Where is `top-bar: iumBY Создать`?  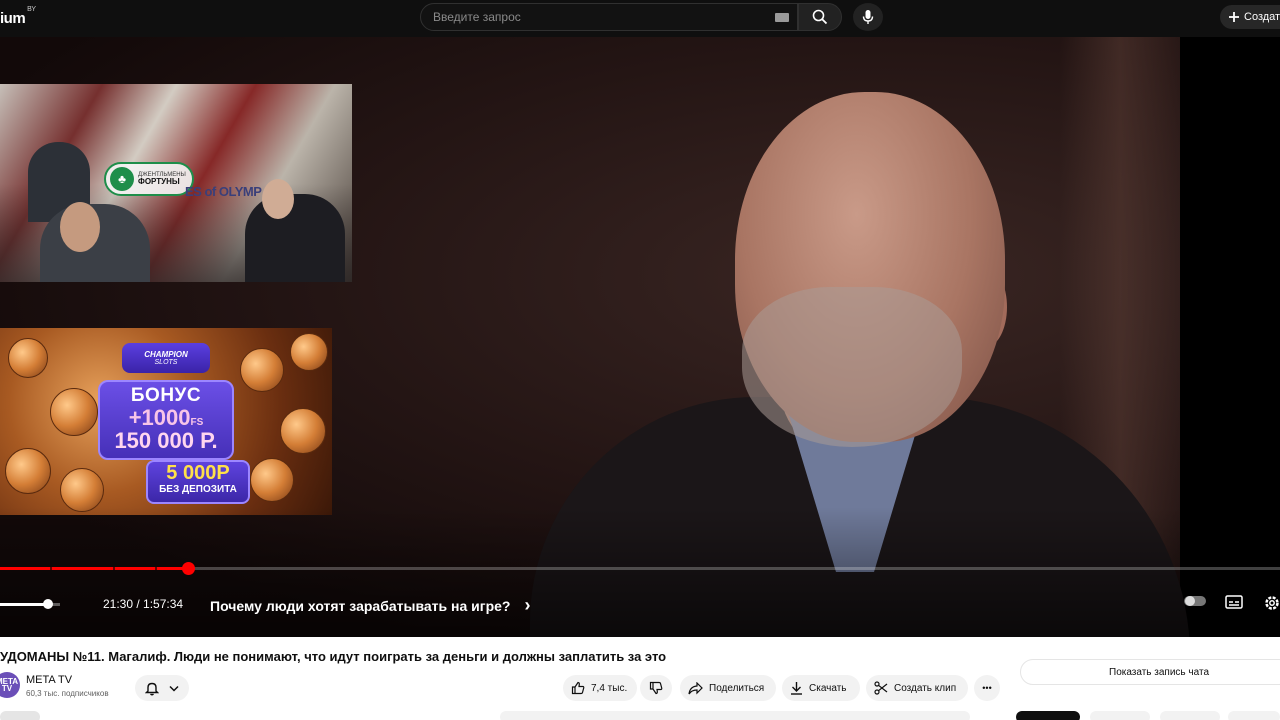
top-bar: iumBY Создать is located at coordinates (640, 18).